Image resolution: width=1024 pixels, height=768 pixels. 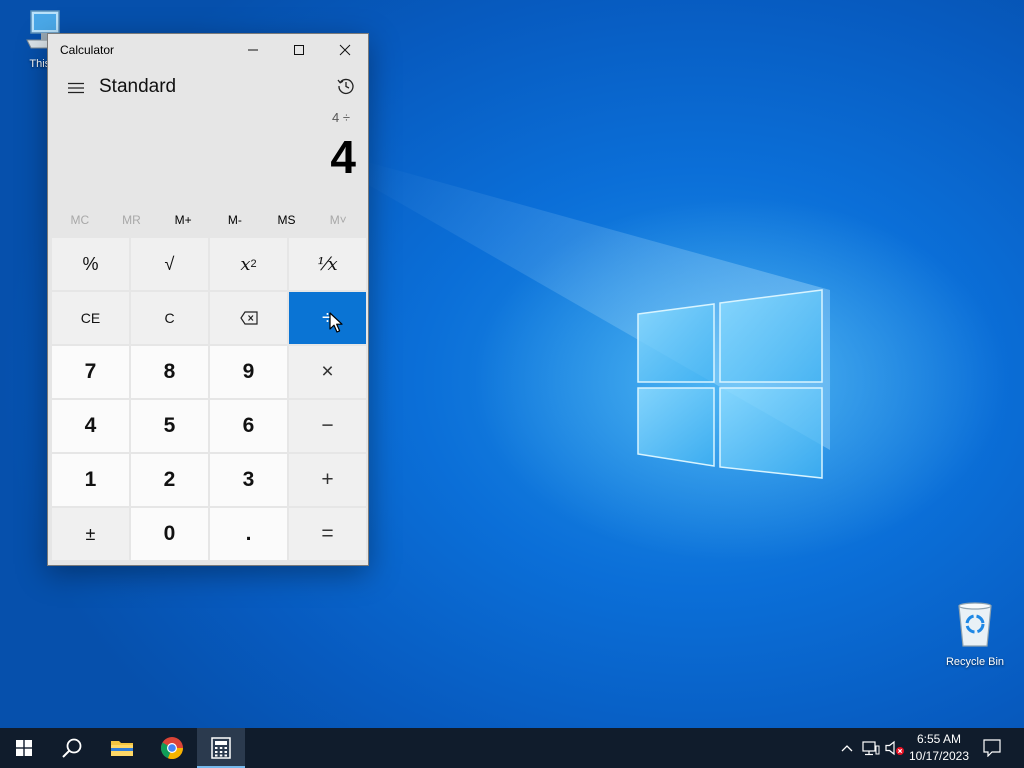 I want to click on history-icon, so click(x=345, y=86).